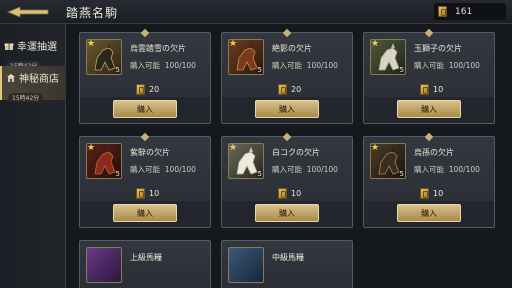 The height and width of the screenshot is (288, 512). Describe the element at coordinates (26, 97) in the screenshot. I see `sidebar-timer: 15時42分` at that location.